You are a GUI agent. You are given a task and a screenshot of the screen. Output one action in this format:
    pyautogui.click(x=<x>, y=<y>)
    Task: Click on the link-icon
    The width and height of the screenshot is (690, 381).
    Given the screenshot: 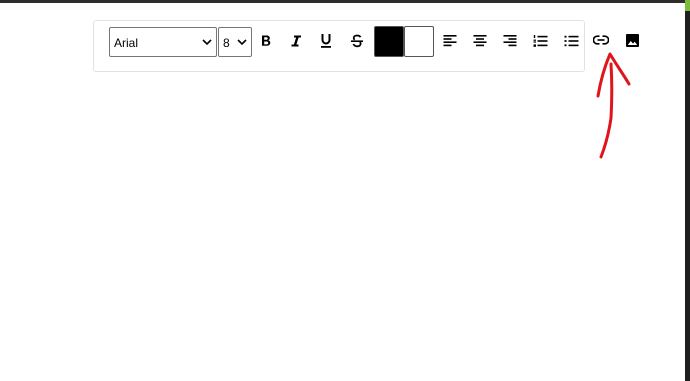 What is the action you would take?
    pyautogui.click(x=601, y=40)
    